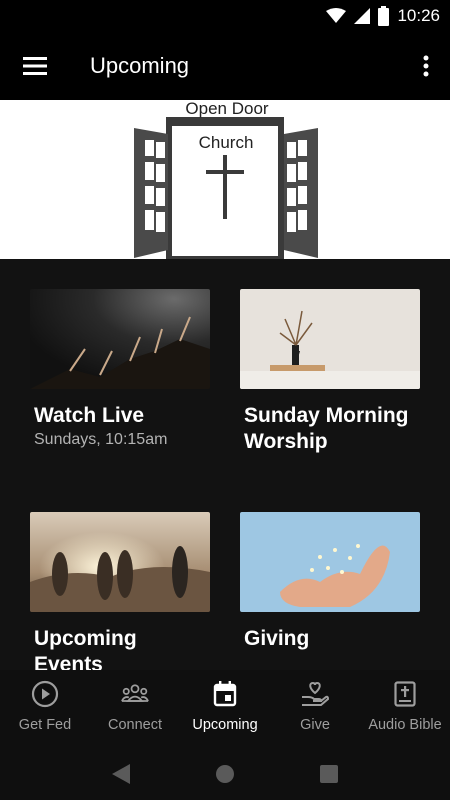 The height and width of the screenshot is (800, 450). Describe the element at coordinates (121, 774) in the screenshot. I see `back-icon` at that location.